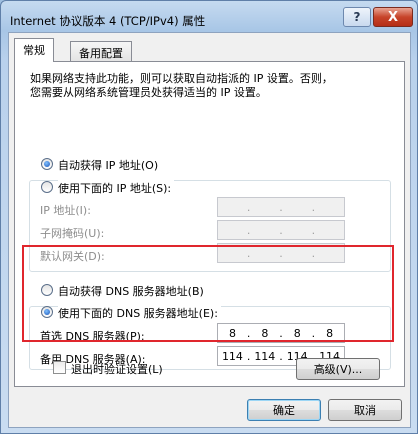 The height and width of the screenshot is (434, 418). I want to click on subnet-mask-input: . . ., so click(281, 230).